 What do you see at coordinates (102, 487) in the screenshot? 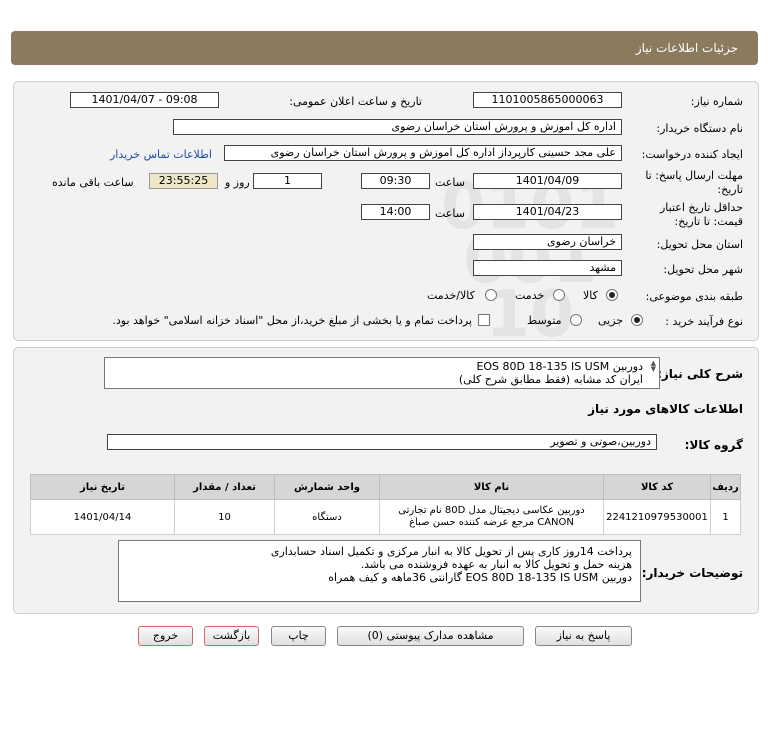
I see `col-need-date: تاریخ نیاز` at bounding box center [102, 487].